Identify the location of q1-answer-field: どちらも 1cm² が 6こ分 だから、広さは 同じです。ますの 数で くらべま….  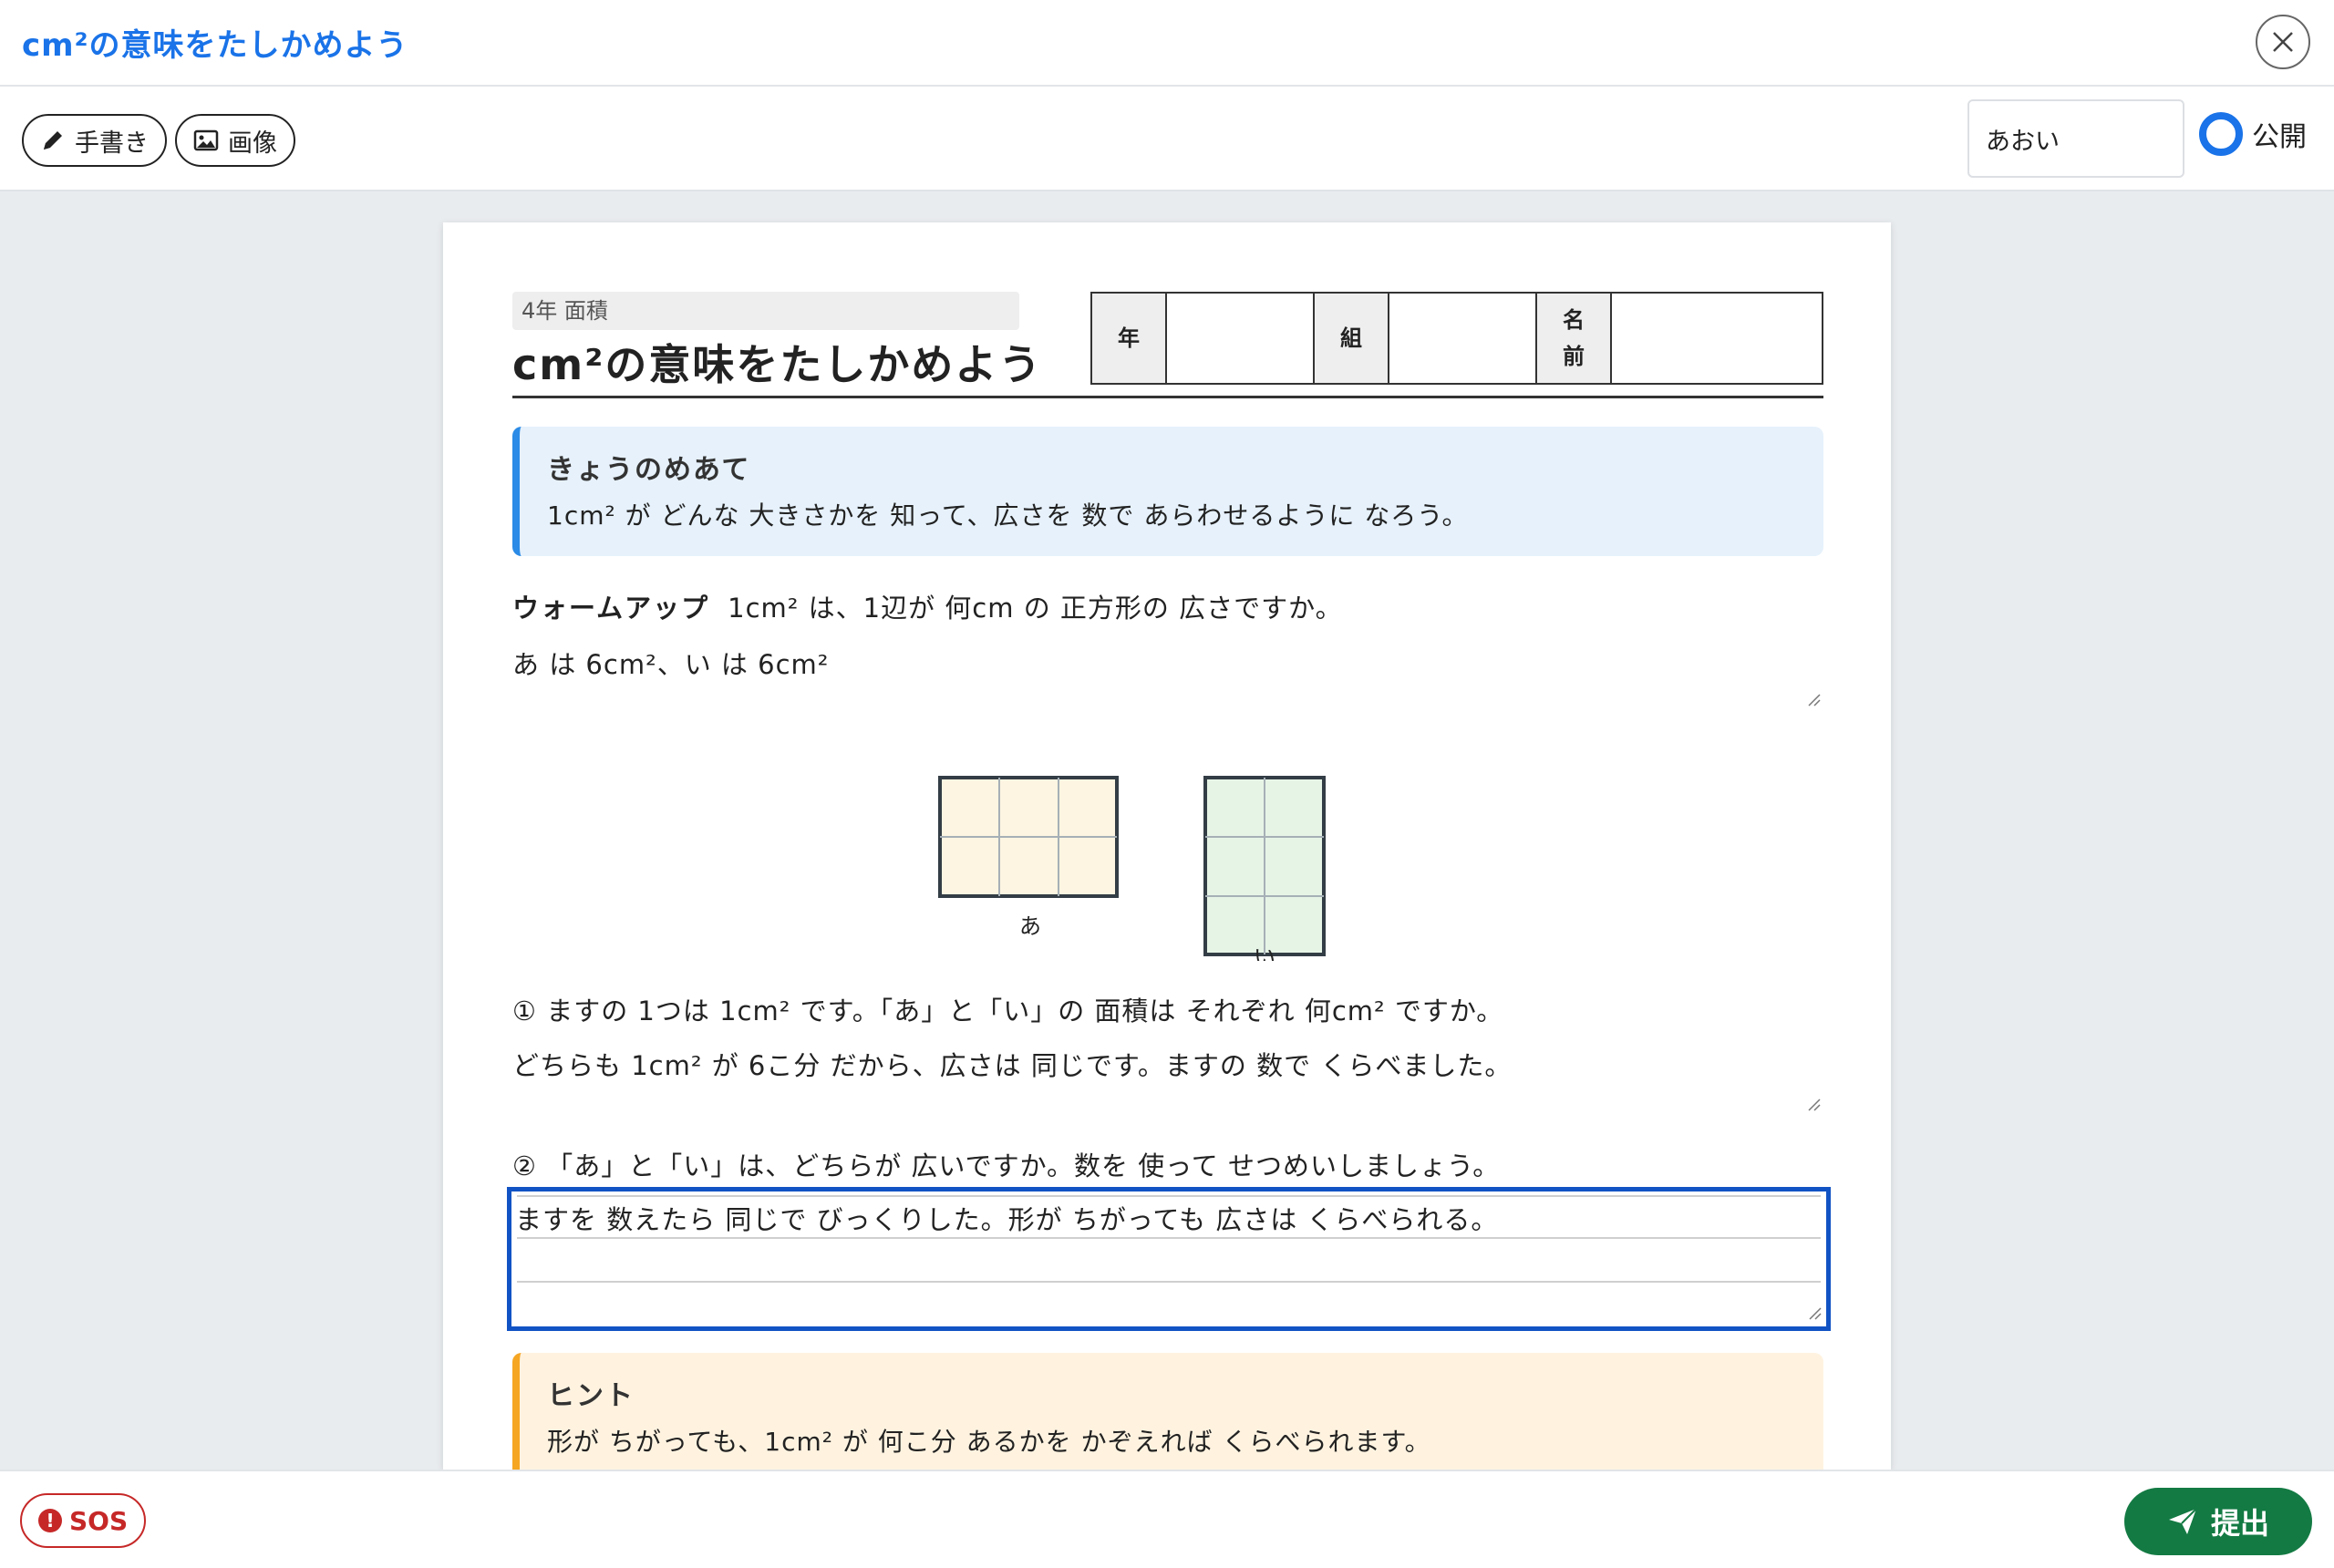
(1012, 1064).